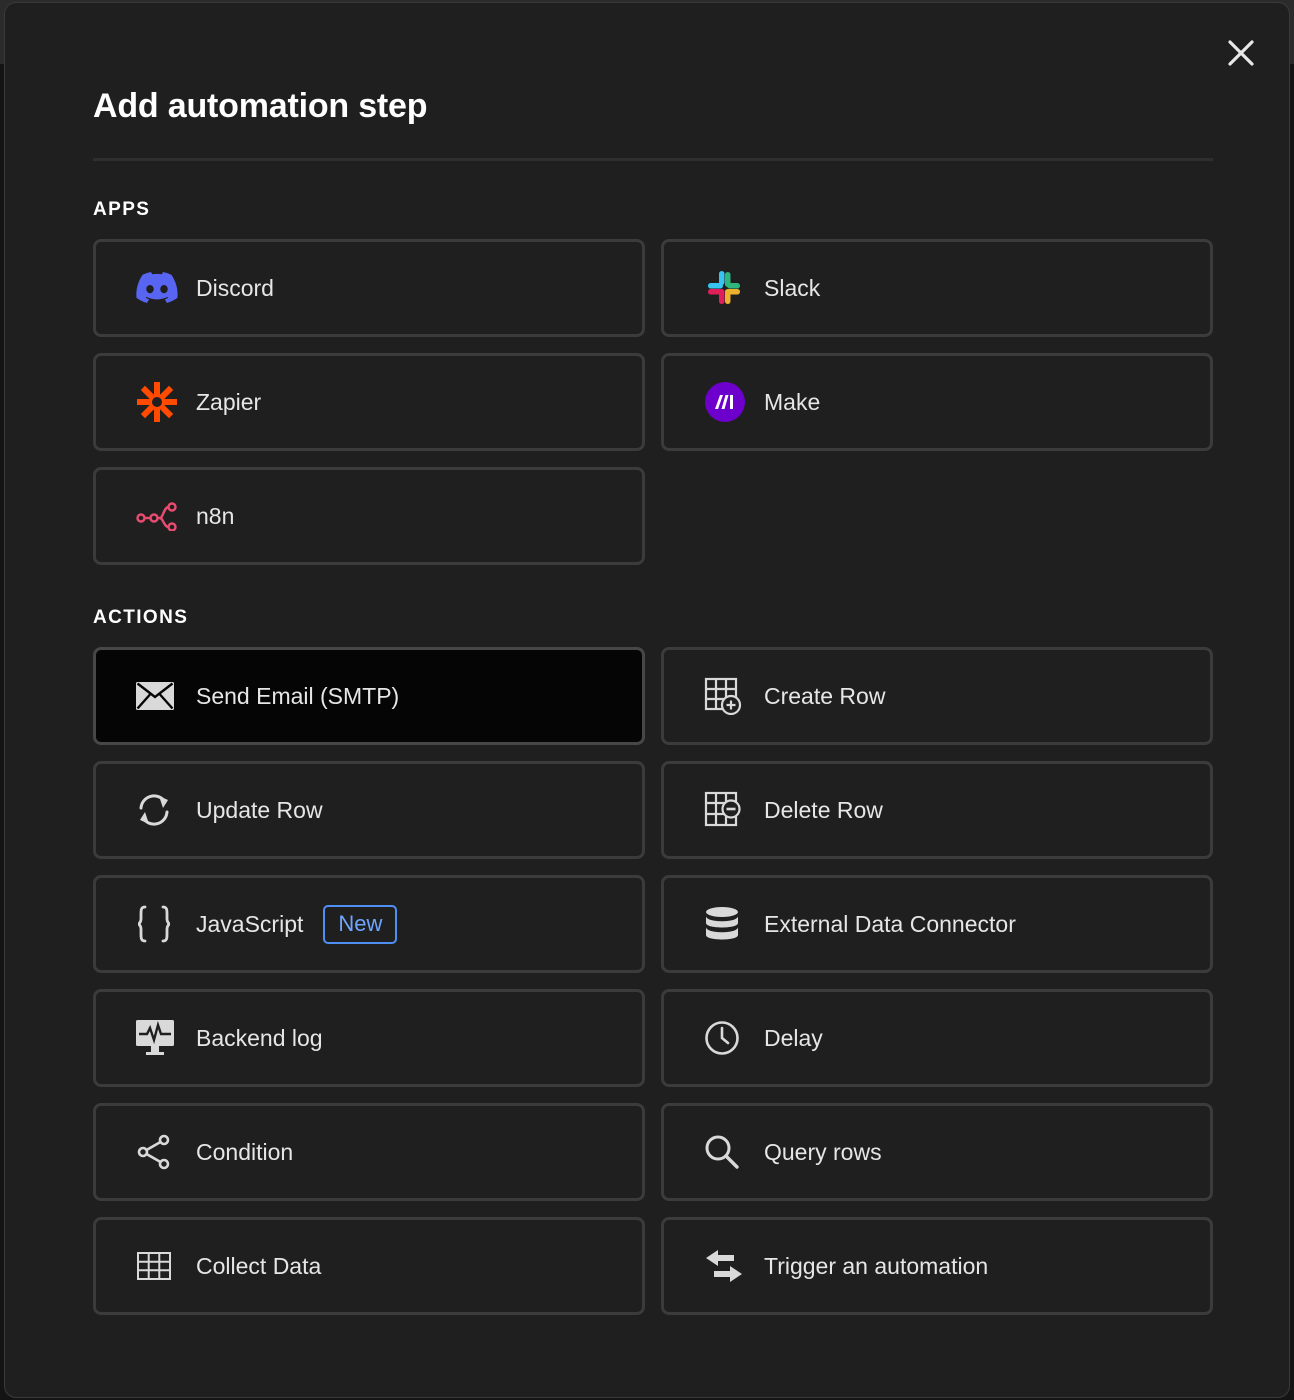  I want to click on zapier-icon, so click(158, 402).